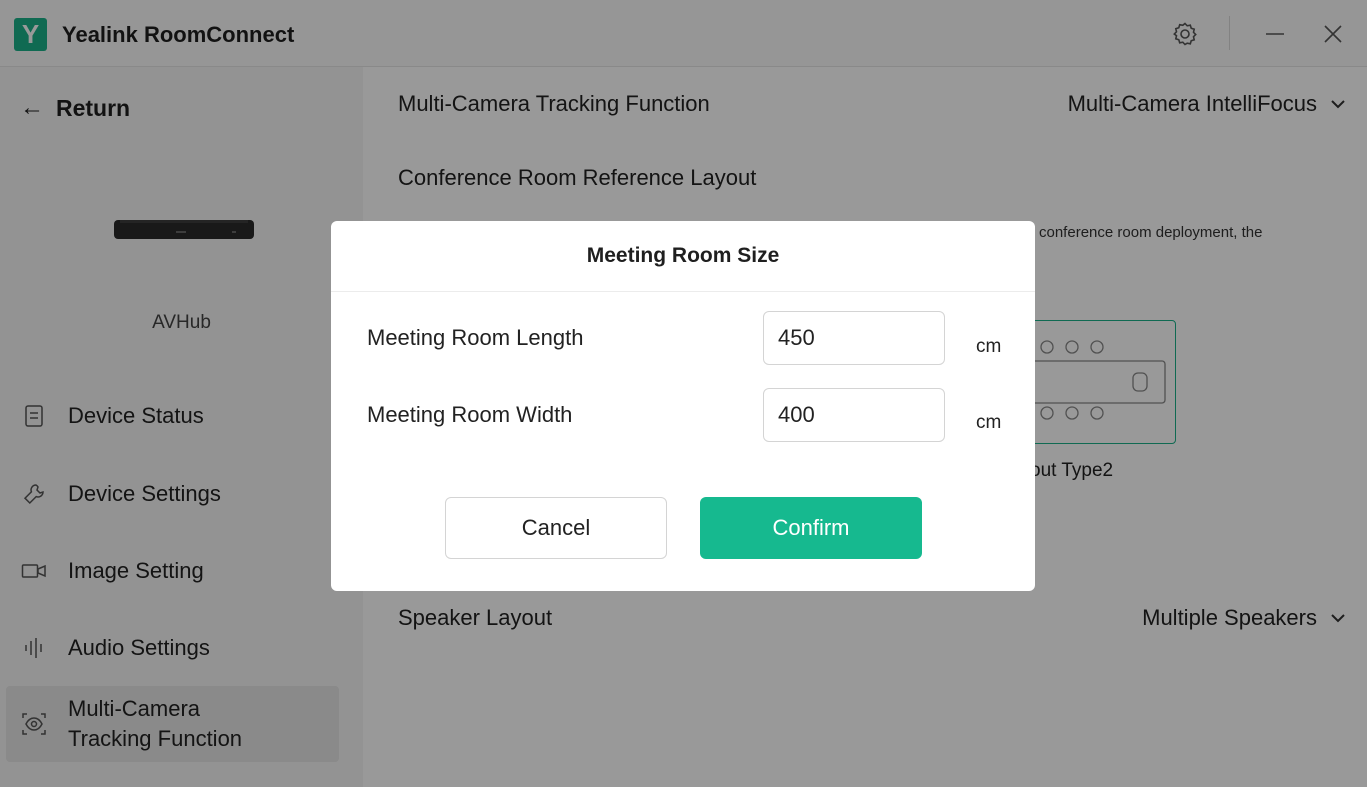 Image resolution: width=1367 pixels, height=787 pixels. I want to click on room-length-label: Meeting Room Length, so click(475, 337).